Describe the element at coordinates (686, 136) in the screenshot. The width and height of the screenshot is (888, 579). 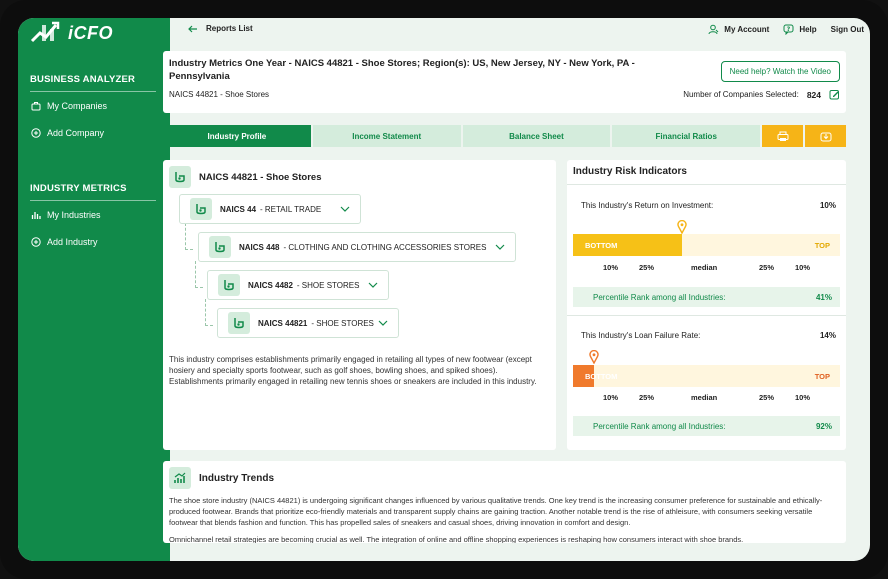
I see `tab-financial-ratios: Financial Ratios` at that location.